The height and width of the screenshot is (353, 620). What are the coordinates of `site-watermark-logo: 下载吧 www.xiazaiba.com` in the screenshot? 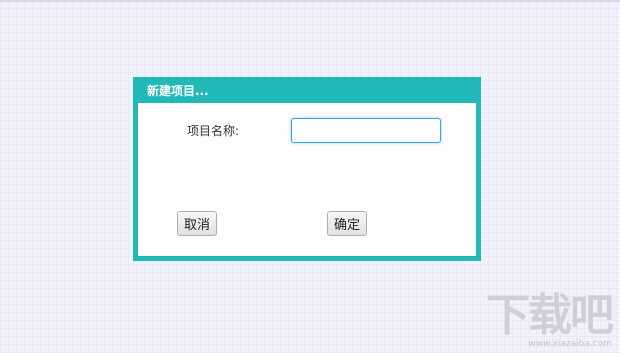 It's located at (550, 320).